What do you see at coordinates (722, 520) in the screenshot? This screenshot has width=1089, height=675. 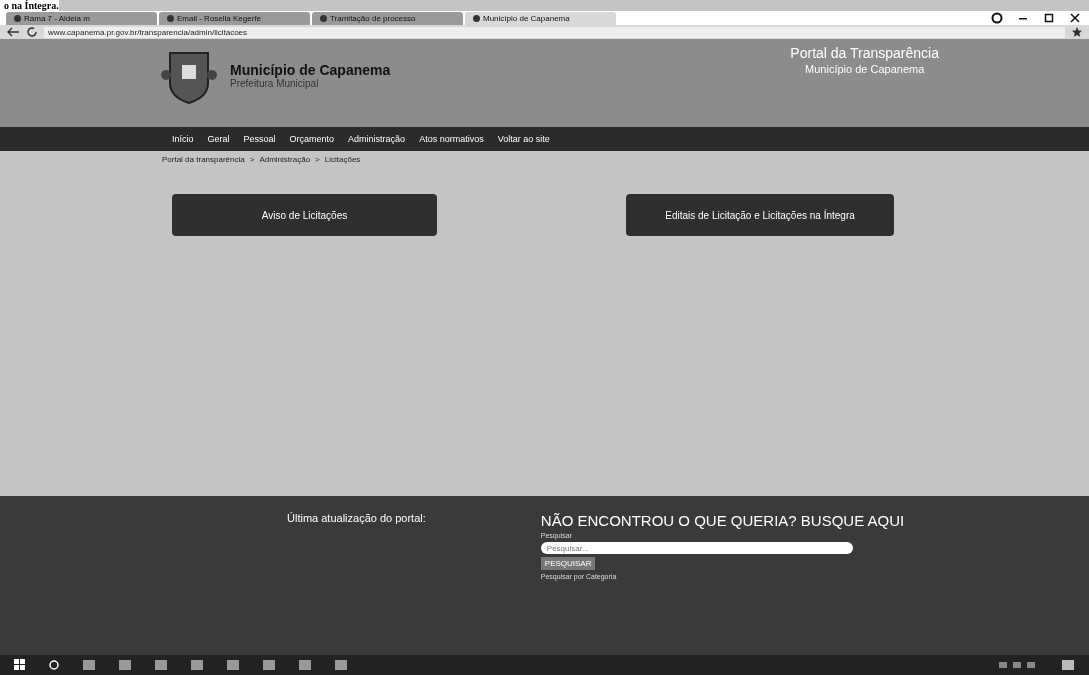 I see `search-heading: NÃO ENCONTROU O QUE QUERIA? BUSQUE AQUI` at bounding box center [722, 520].